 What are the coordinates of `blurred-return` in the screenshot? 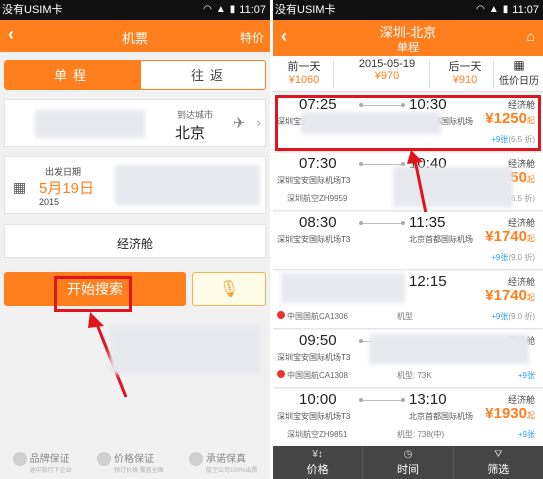 It's located at (187, 185).